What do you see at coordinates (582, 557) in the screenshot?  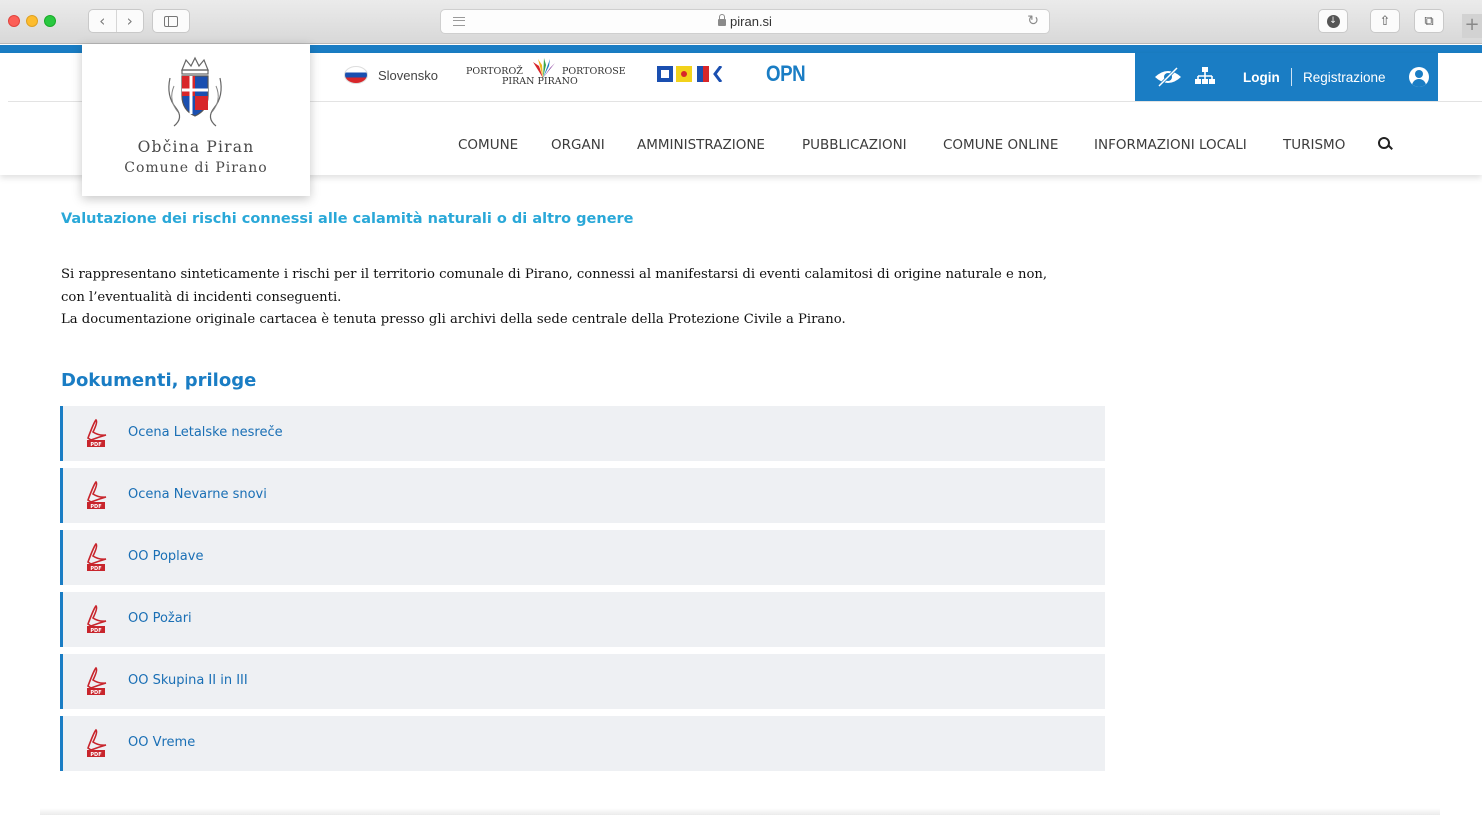 I see `document-item: PDF OO Poplave` at bounding box center [582, 557].